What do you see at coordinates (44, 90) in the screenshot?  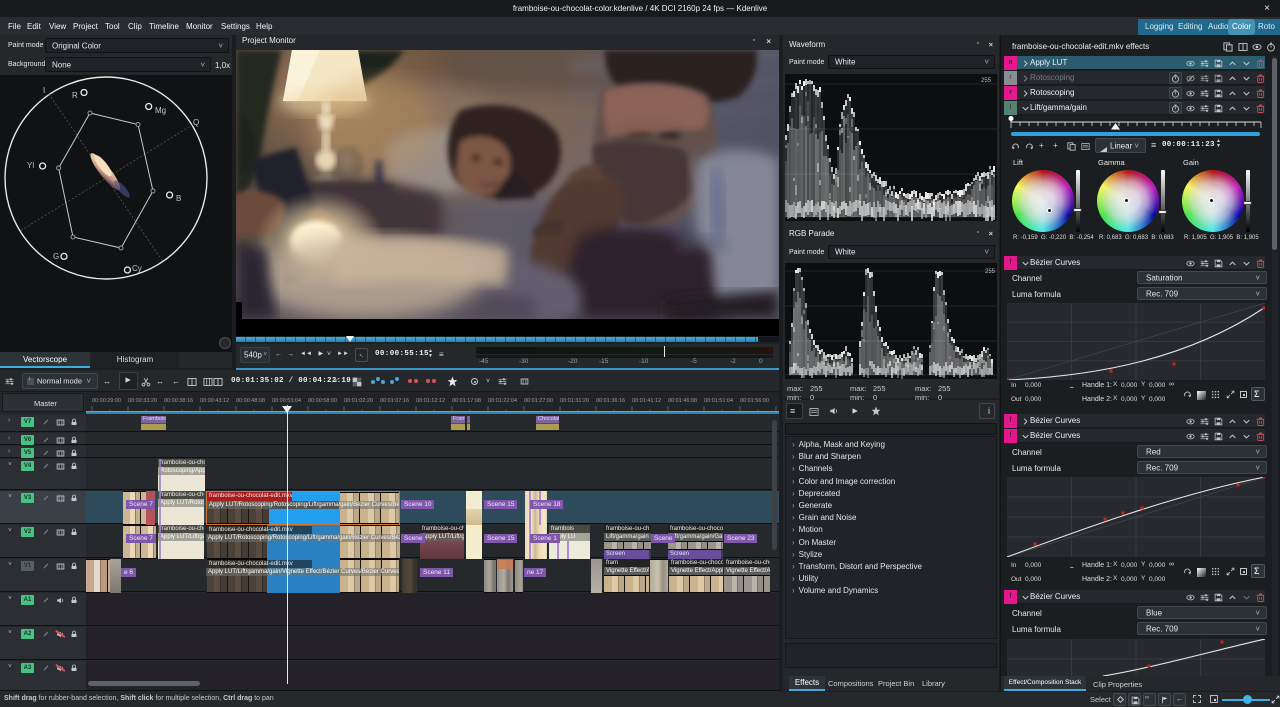 I see `svg-text: I` at bounding box center [44, 90].